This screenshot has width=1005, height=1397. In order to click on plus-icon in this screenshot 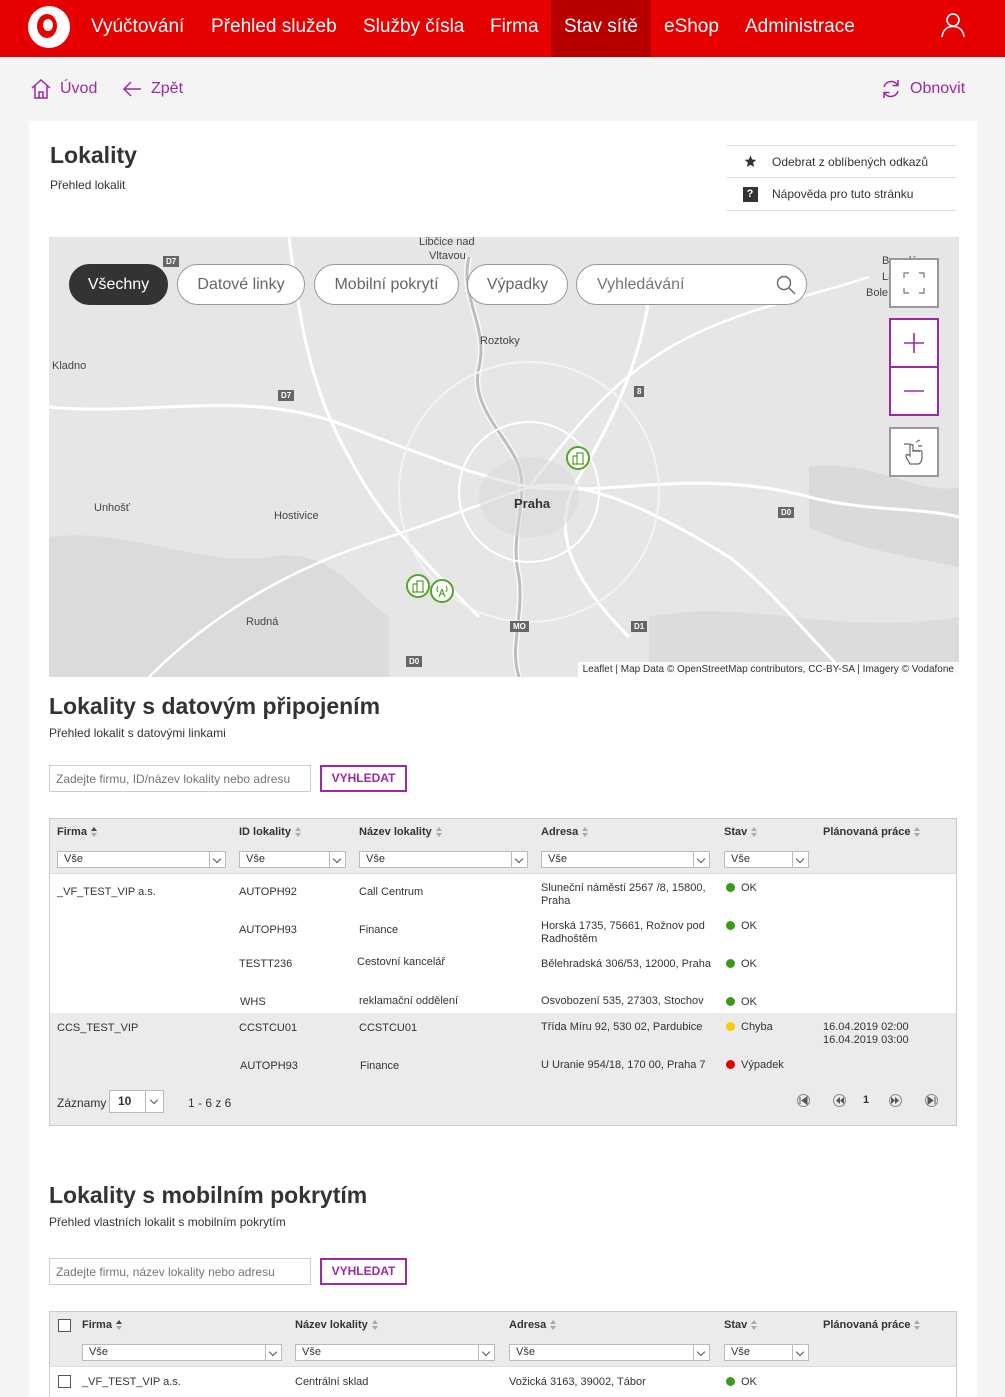, I will do `click(914, 343)`.